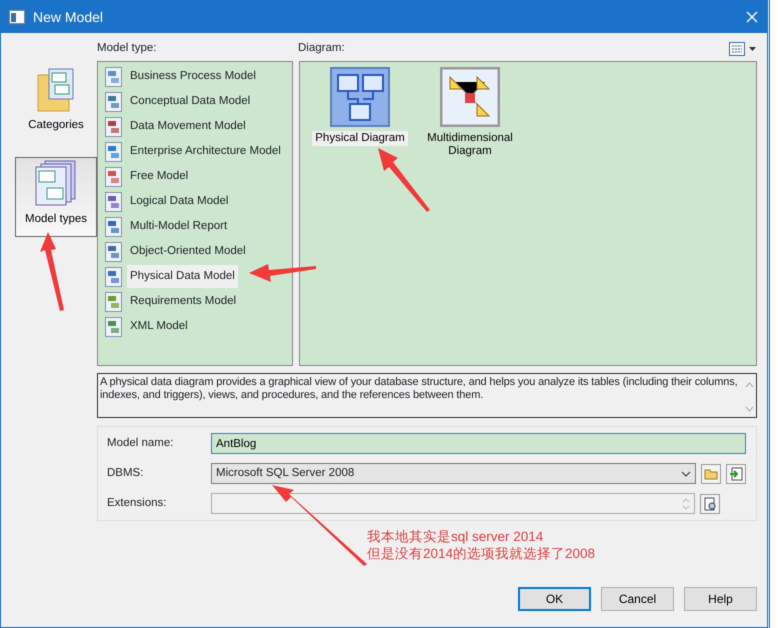 This screenshot has width=778, height=628. I want to click on view-menu-icon, so click(743, 49).